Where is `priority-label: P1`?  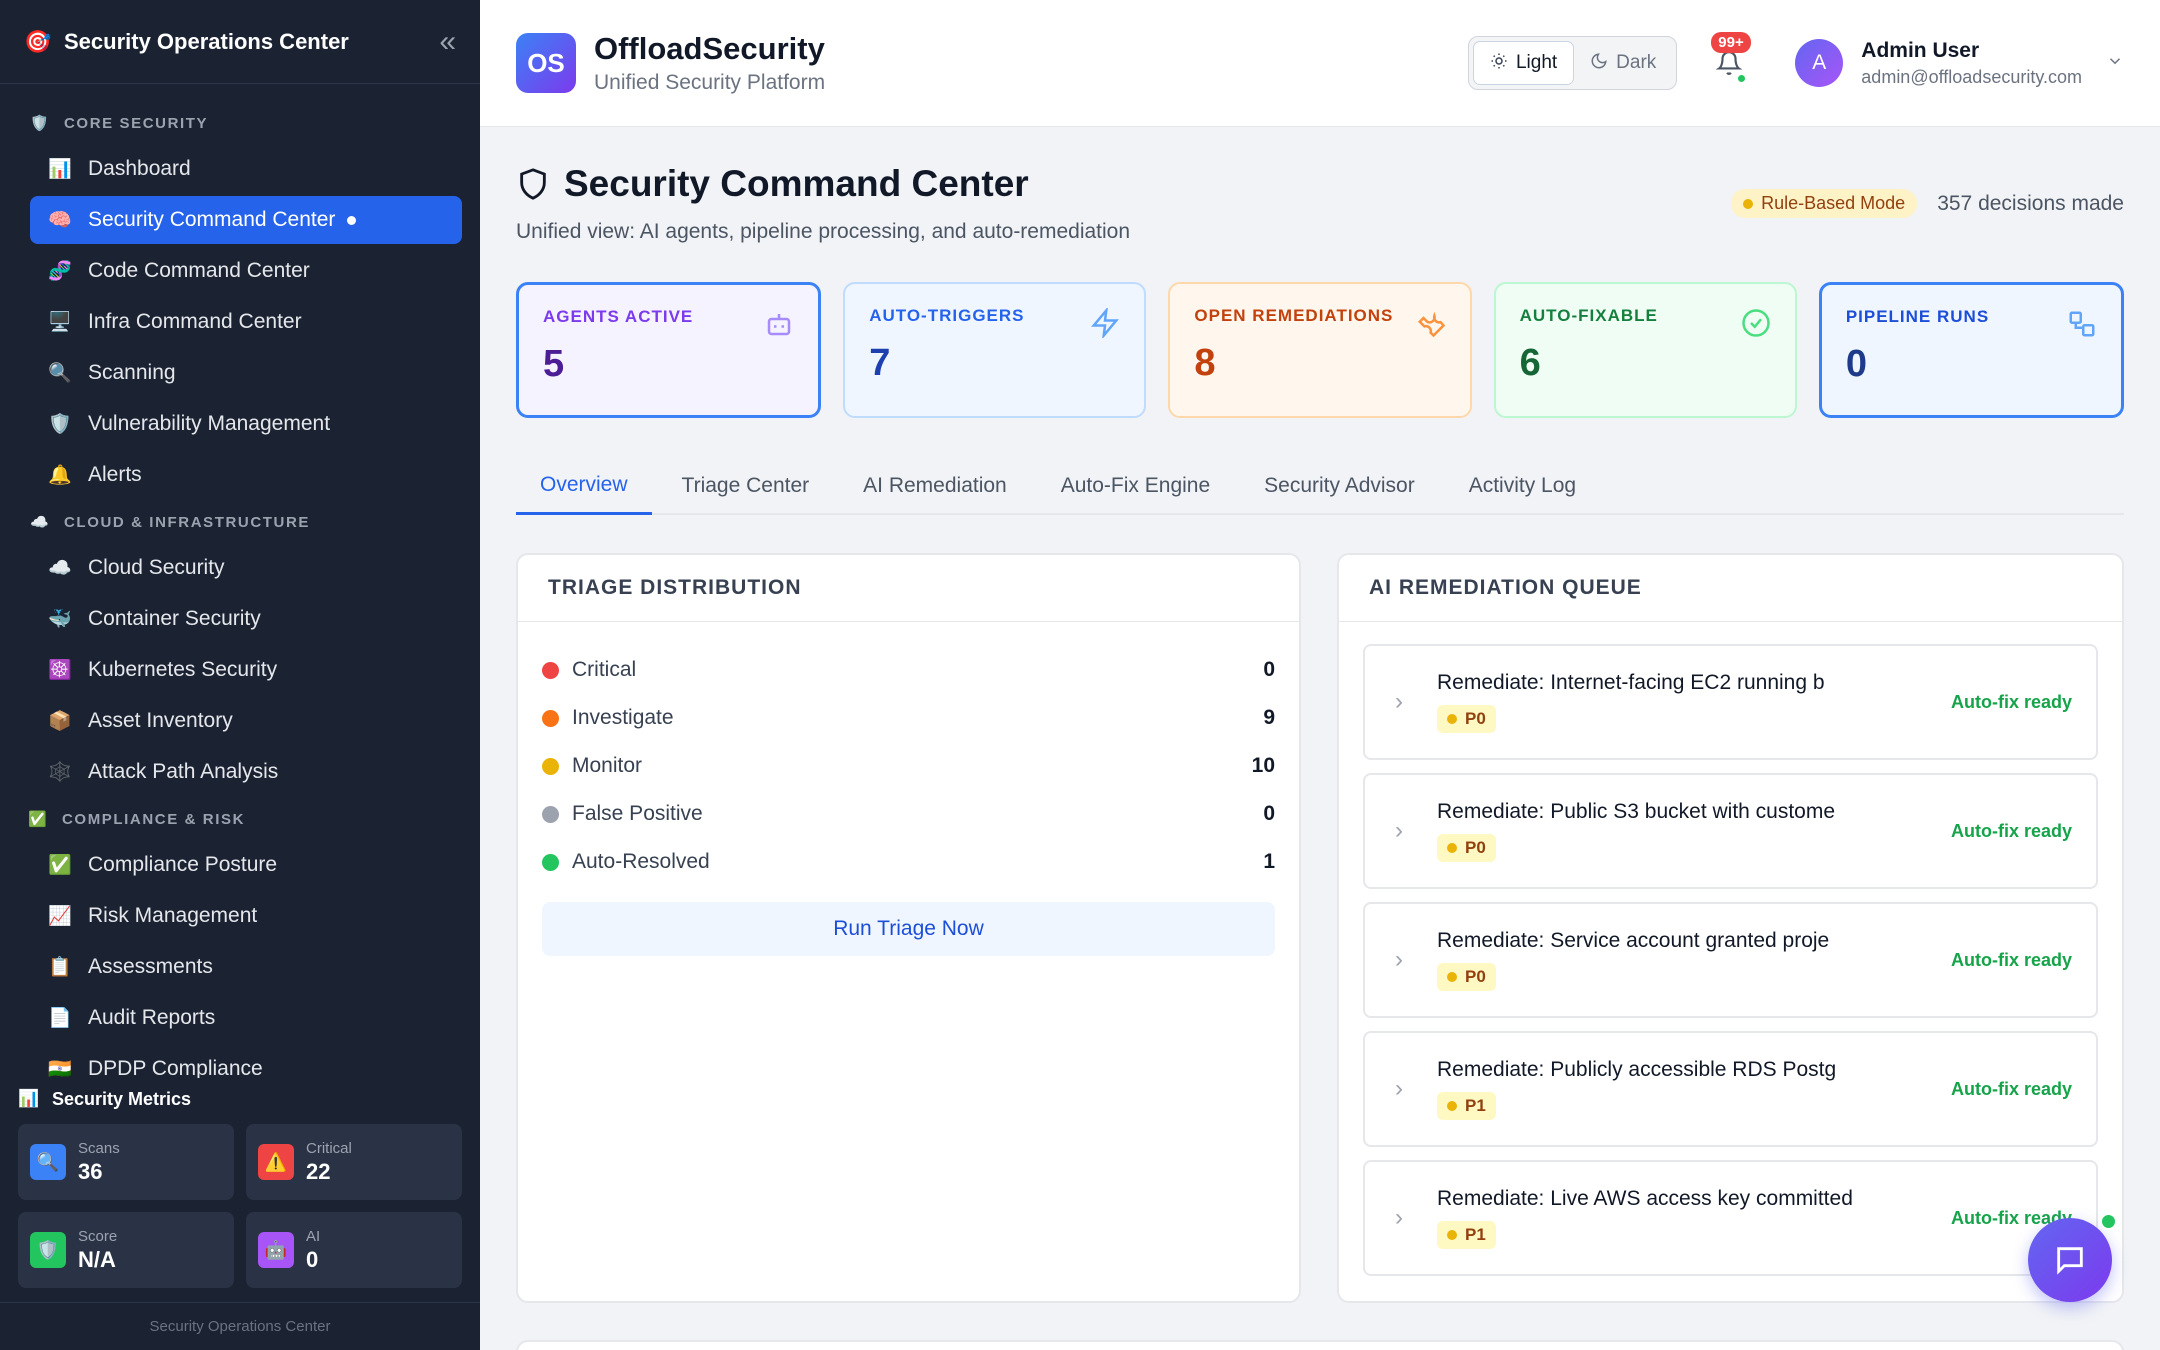 priority-label: P1 is located at coordinates (1475, 1105).